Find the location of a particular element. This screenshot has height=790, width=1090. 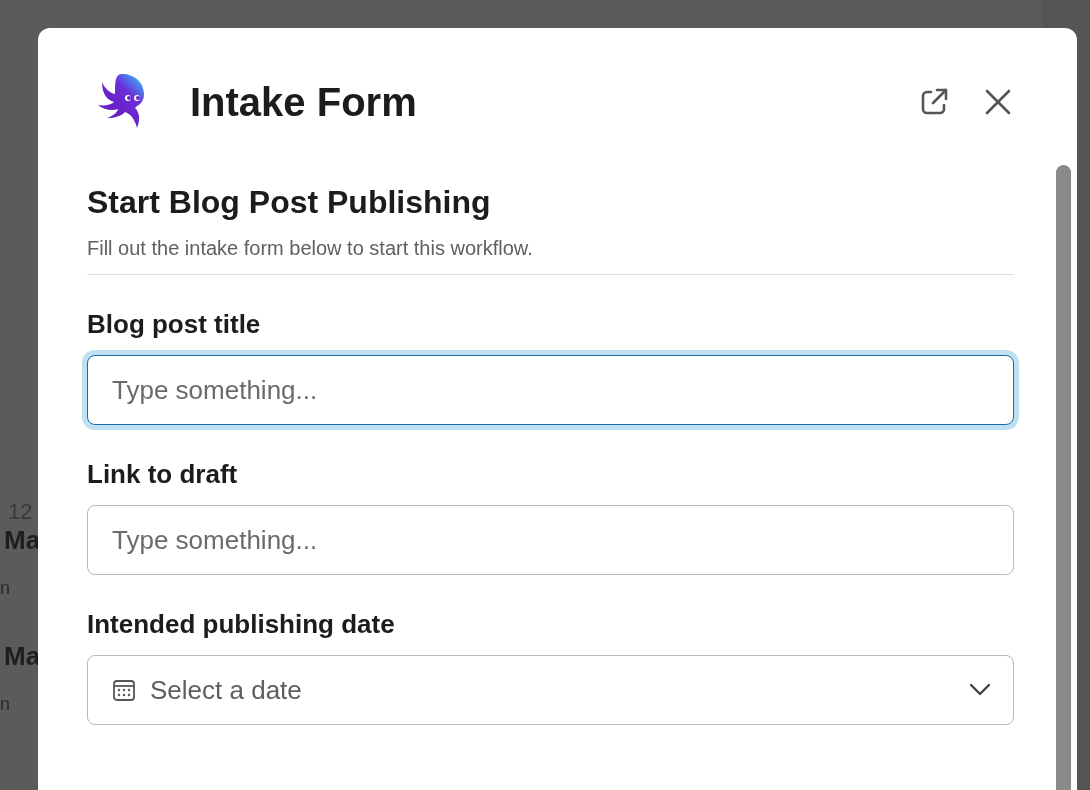

calendar-icon is located at coordinates (124, 690).